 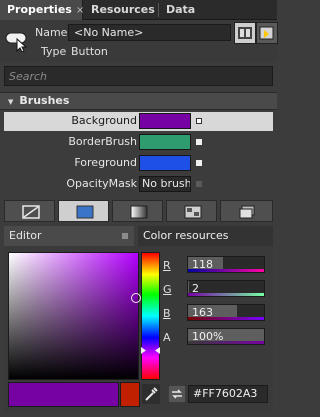 What do you see at coordinates (80, 10) in the screenshot?
I see `tab-close-icon: ×` at bounding box center [80, 10].